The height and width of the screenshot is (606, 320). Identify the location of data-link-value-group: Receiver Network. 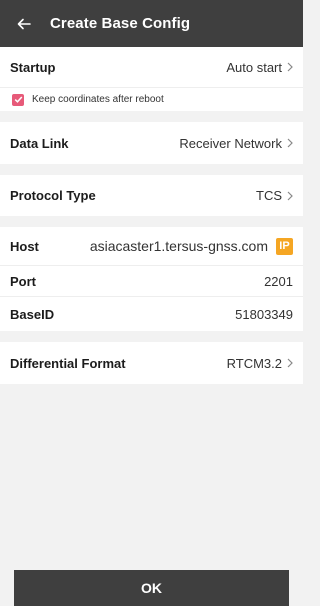
(236, 143).